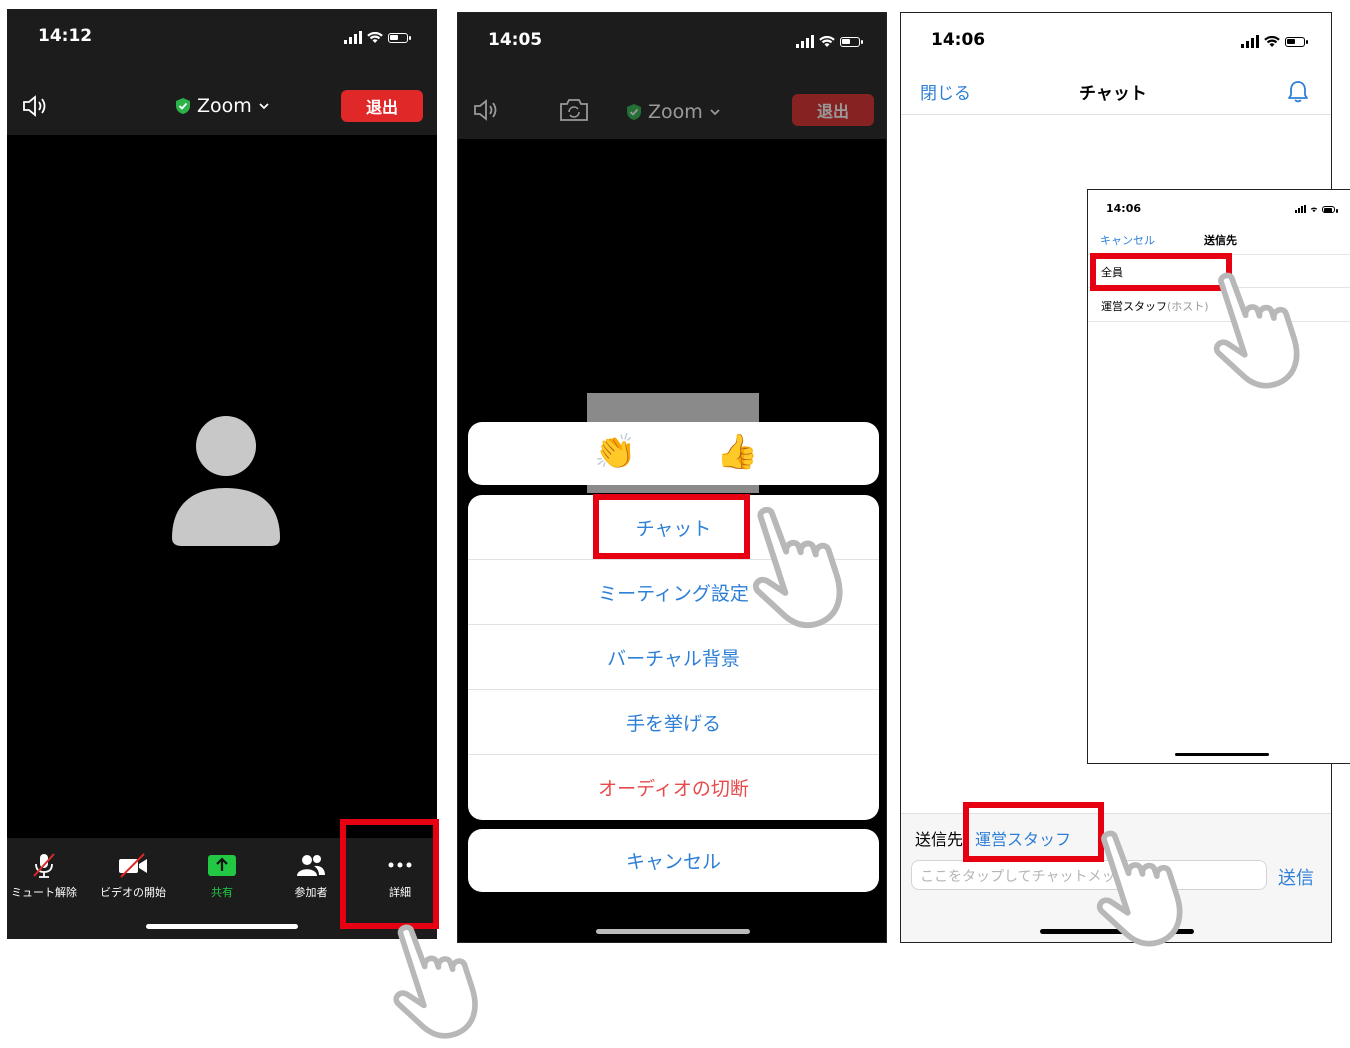  I want to click on reaction-sheet: 👏 👍, so click(673, 453).